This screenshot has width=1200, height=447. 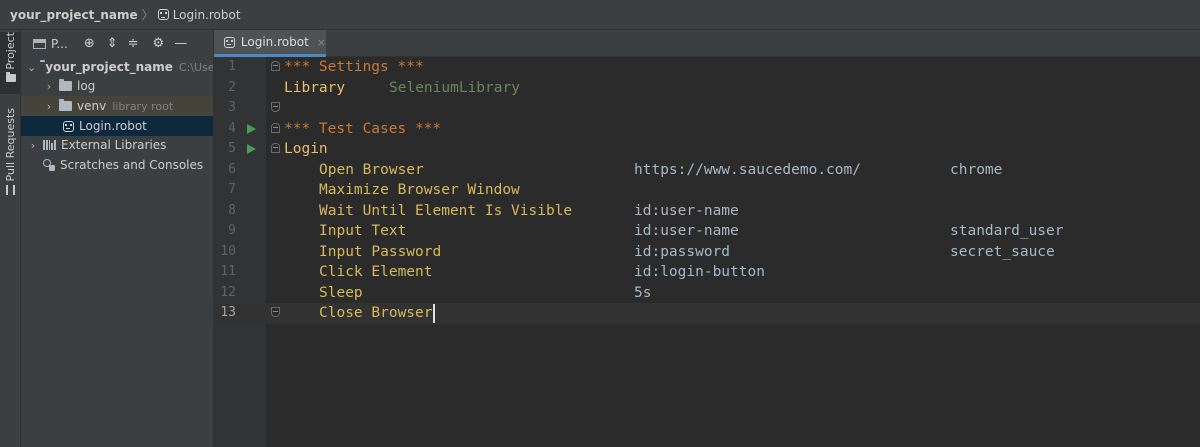 What do you see at coordinates (434, 313) in the screenshot?
I see `text-caret` at bounding box center [434, 313].